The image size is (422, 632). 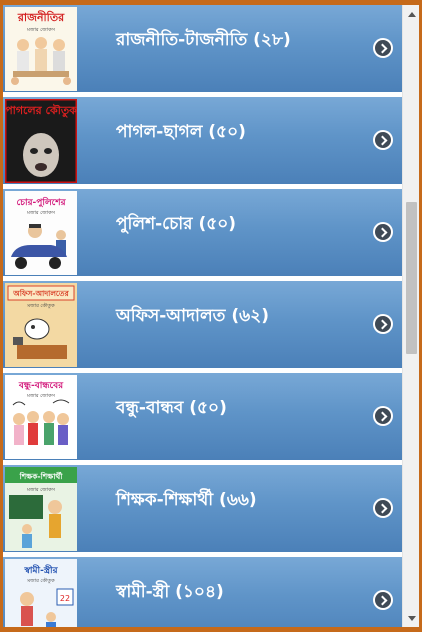 I want to click on list-item-office-court: অফিস-আদালতের মজার কৌতুক অফিস-আদালত (৬২), so click(x=202, y=326).